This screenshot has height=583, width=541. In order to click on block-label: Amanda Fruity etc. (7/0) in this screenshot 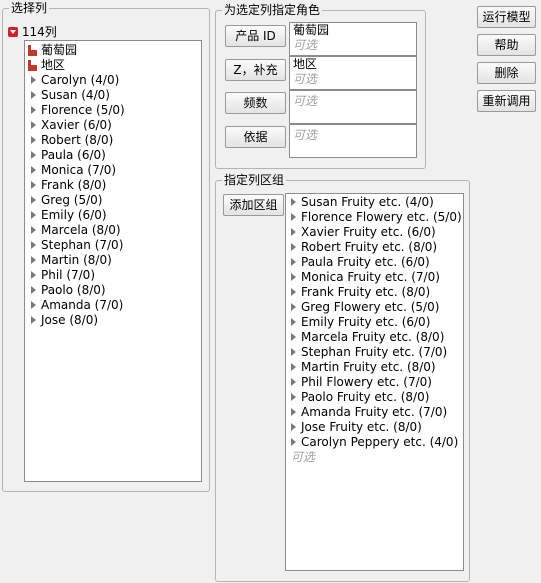, I will do `click(374, 412)`.